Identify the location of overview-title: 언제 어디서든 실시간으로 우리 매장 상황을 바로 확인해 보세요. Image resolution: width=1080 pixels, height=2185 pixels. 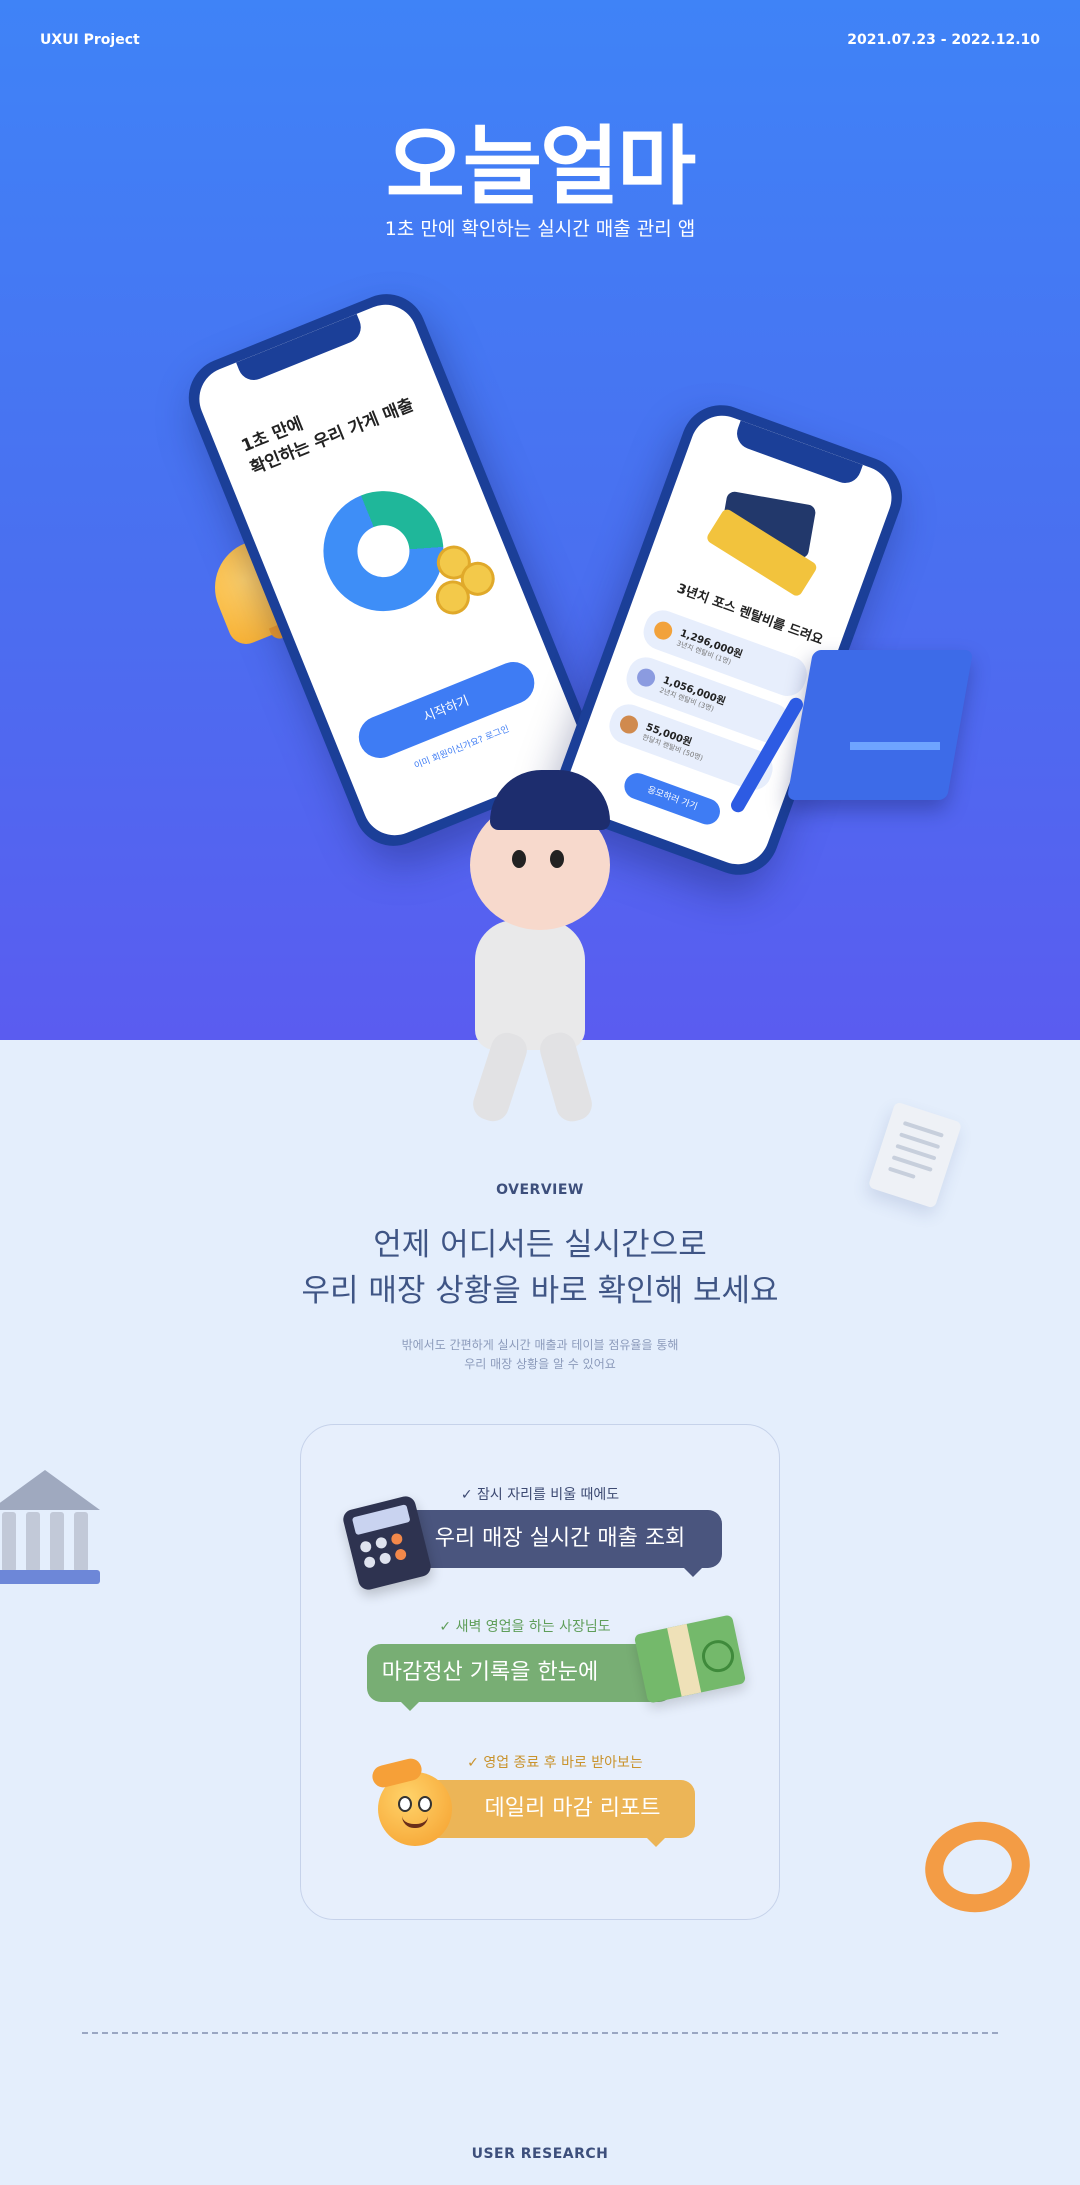
(540, 1268).